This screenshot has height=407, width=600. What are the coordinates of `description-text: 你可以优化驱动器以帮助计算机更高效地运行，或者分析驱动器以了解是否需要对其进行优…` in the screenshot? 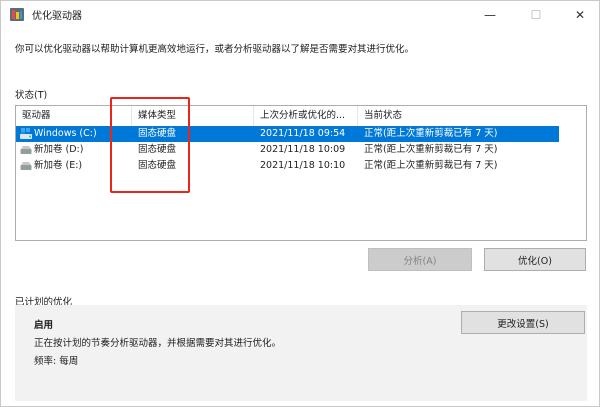 It's located at (215, 49).